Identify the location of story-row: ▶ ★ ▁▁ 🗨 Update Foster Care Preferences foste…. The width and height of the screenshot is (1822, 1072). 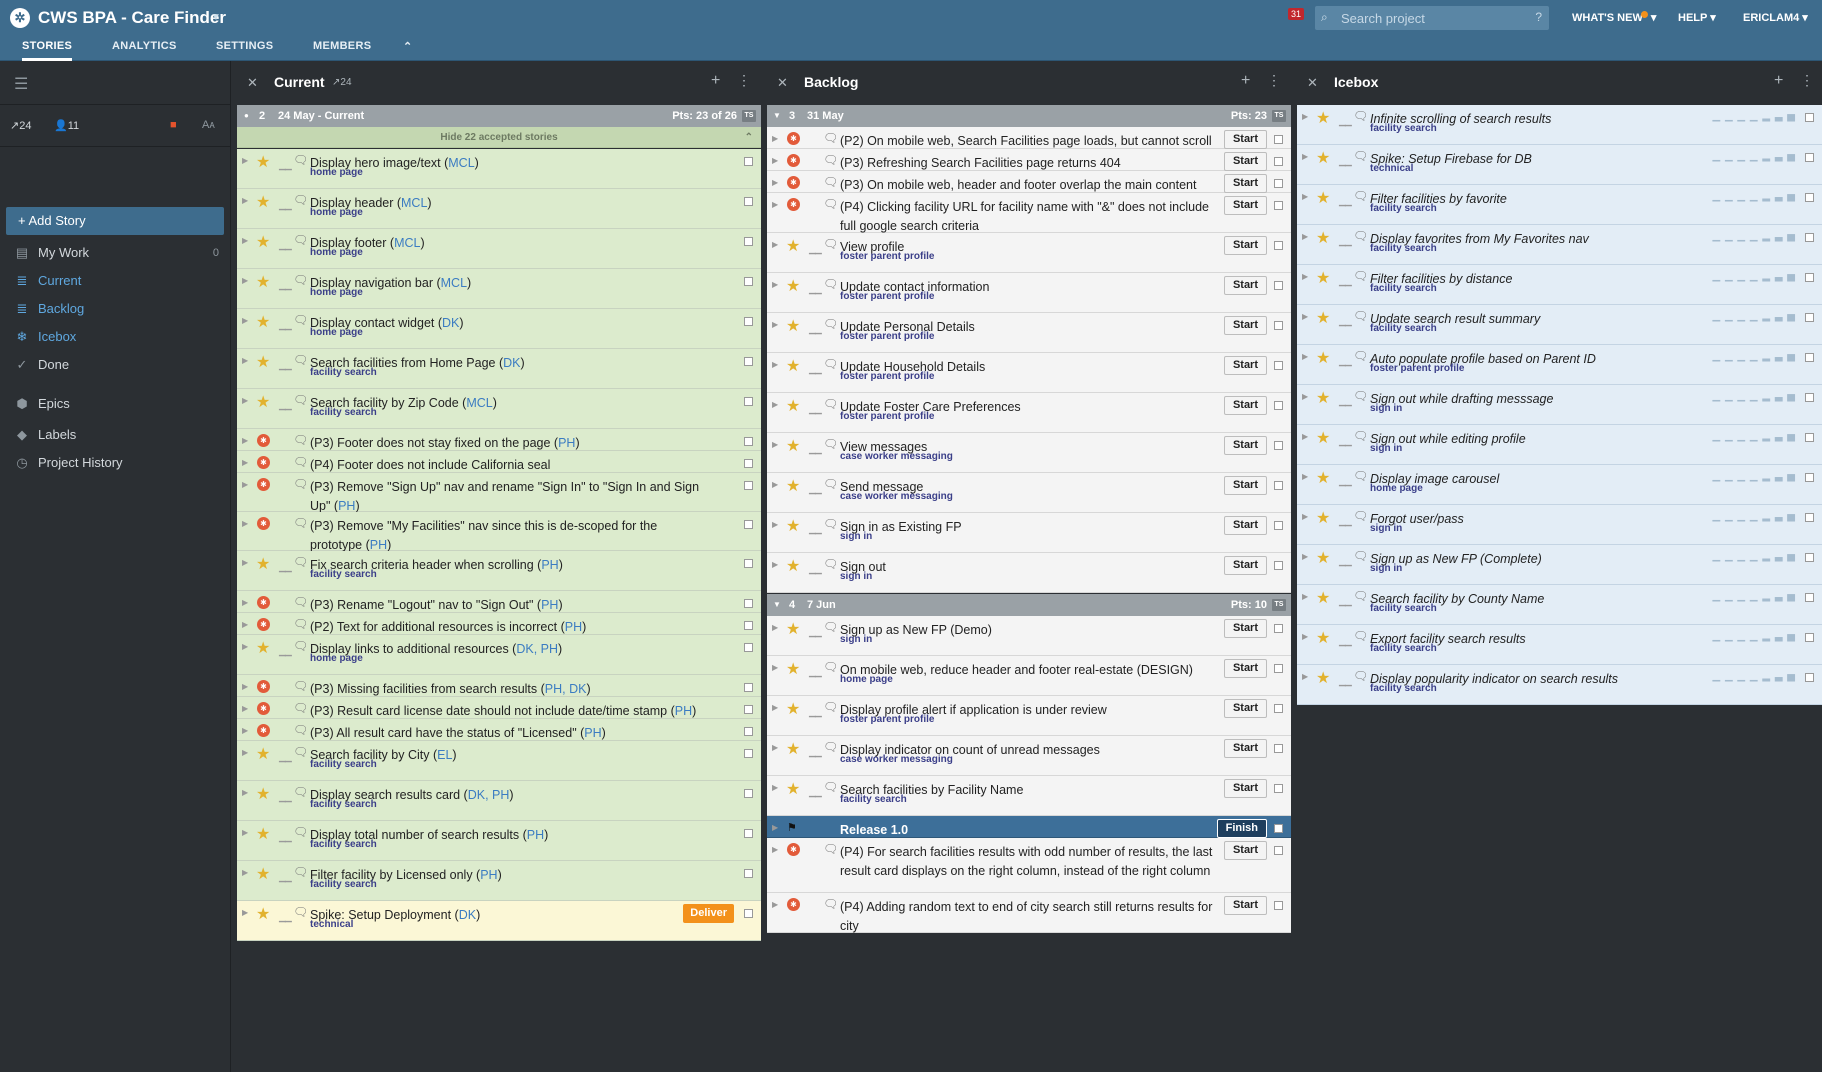
(1029, 413).